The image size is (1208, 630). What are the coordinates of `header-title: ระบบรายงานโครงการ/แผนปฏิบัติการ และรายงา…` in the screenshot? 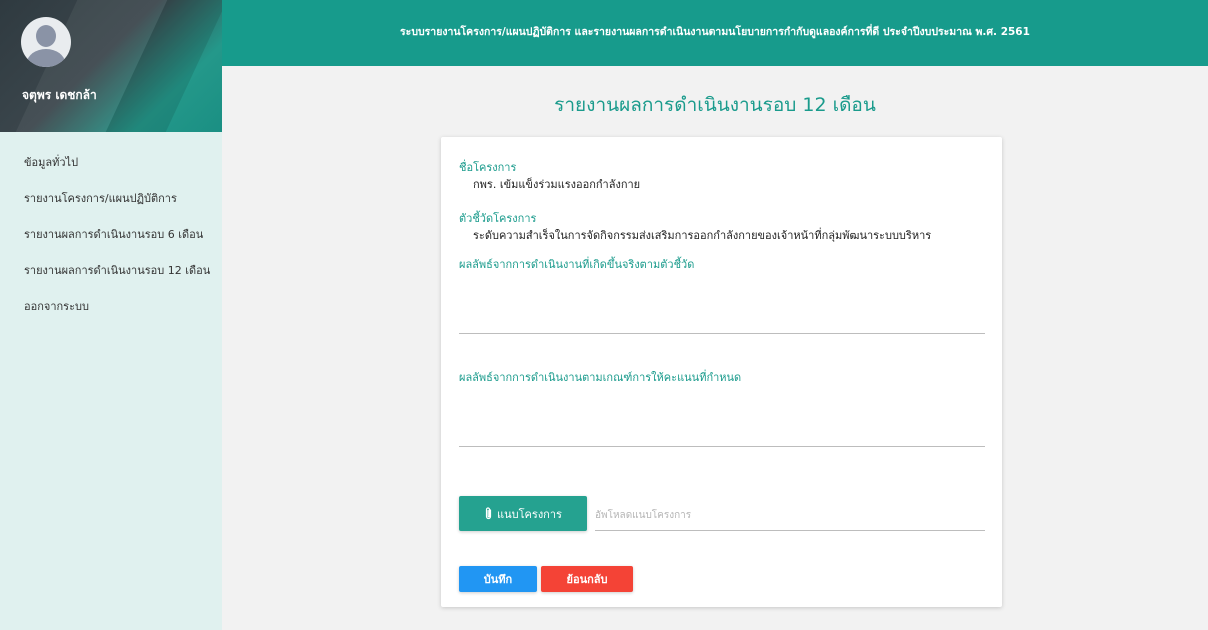 It's located at (715, 32).